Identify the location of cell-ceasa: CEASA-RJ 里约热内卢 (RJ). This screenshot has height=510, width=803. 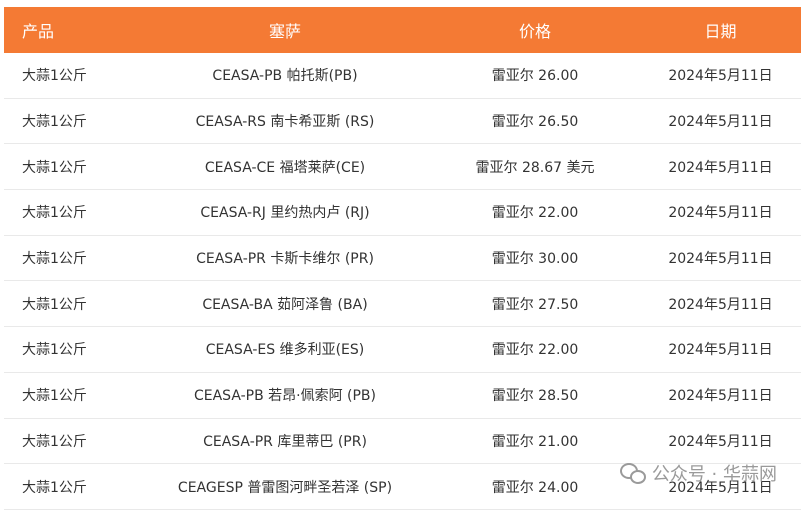
(285, 213).